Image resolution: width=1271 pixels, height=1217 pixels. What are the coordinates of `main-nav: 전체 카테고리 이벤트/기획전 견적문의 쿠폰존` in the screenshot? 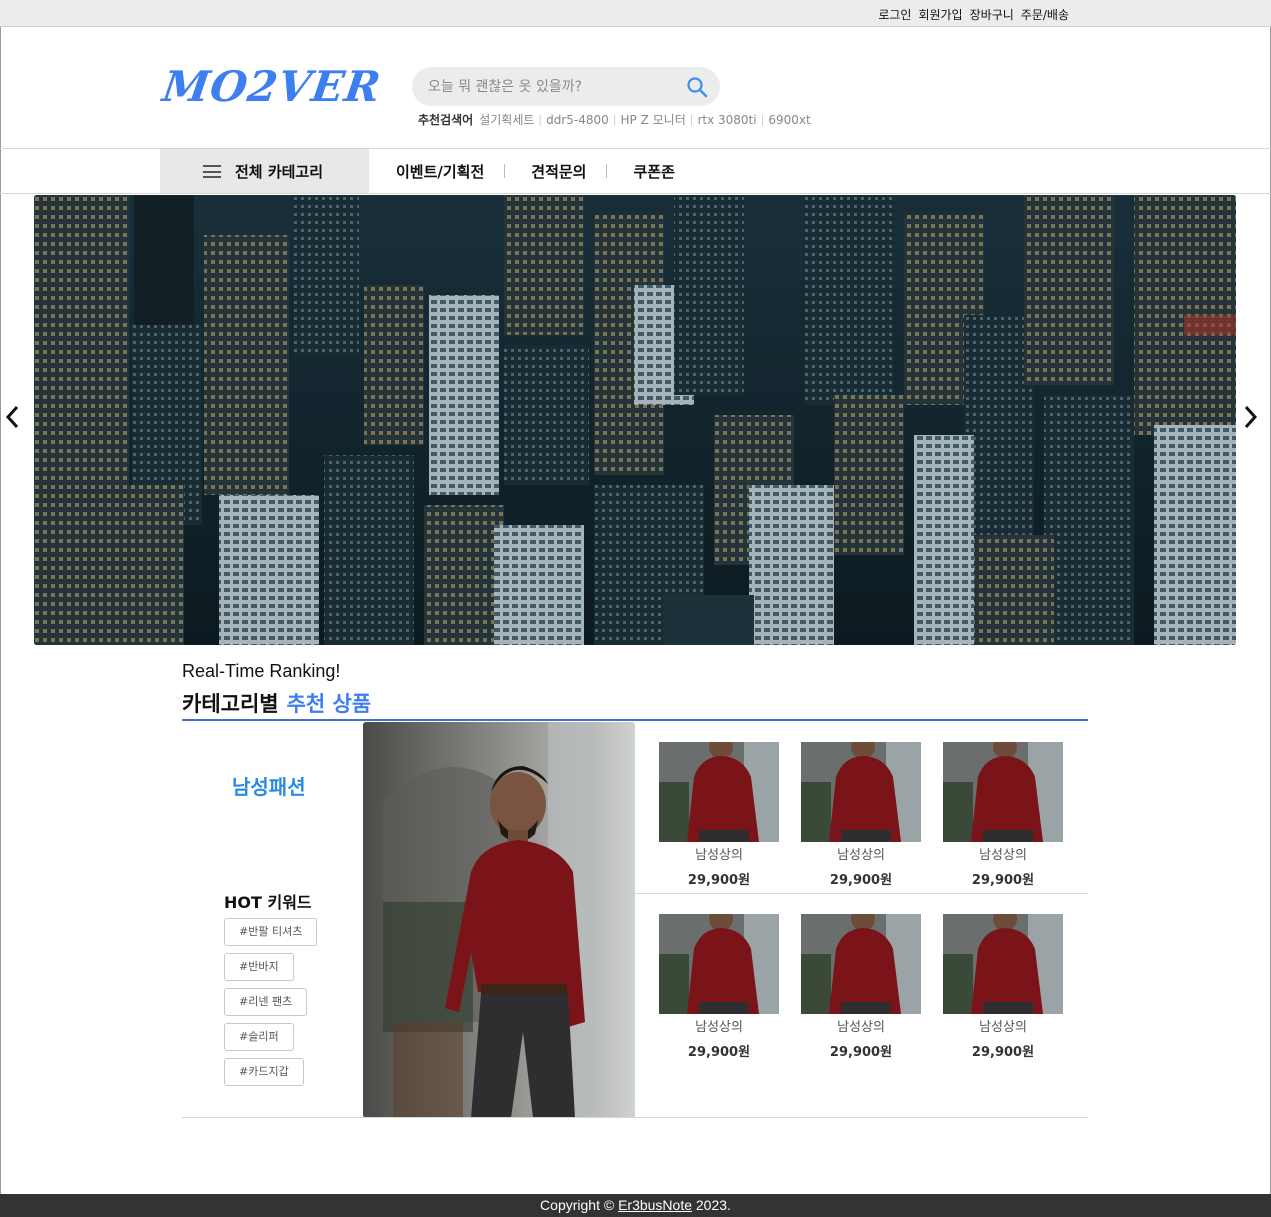 It's located at (635, 171).